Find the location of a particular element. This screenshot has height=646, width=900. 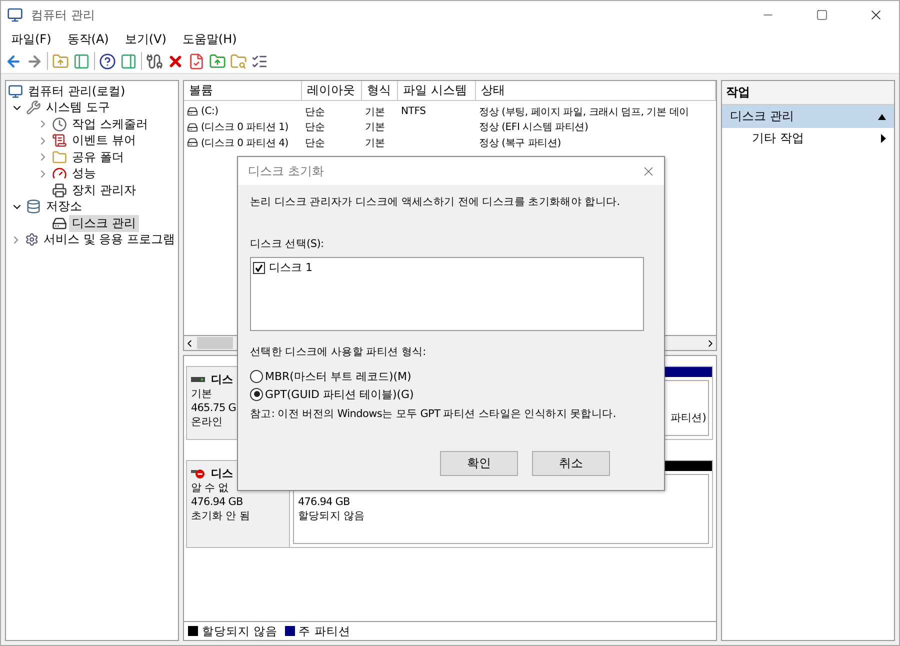

computer-icon is located at coordinates (15, 91).